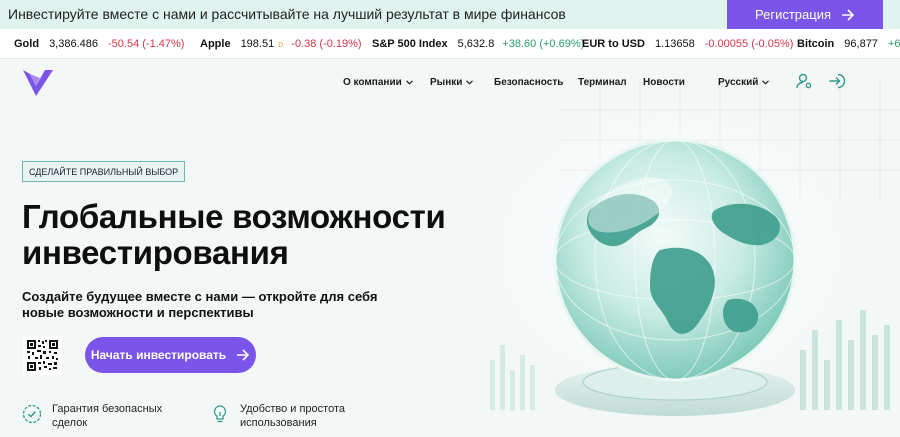 The height and width of the screenshot is (437, 900). I want to click on nav-news-label: Новости, so click(664, 82).